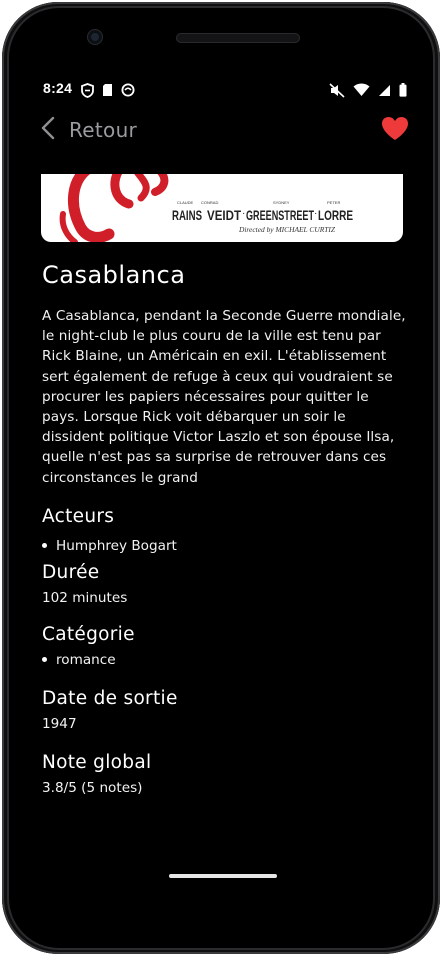  Describe the element at coordinates (280, 215) in the screenshot. I see `poster-credit-name-3: GREENSTREET` at that location.